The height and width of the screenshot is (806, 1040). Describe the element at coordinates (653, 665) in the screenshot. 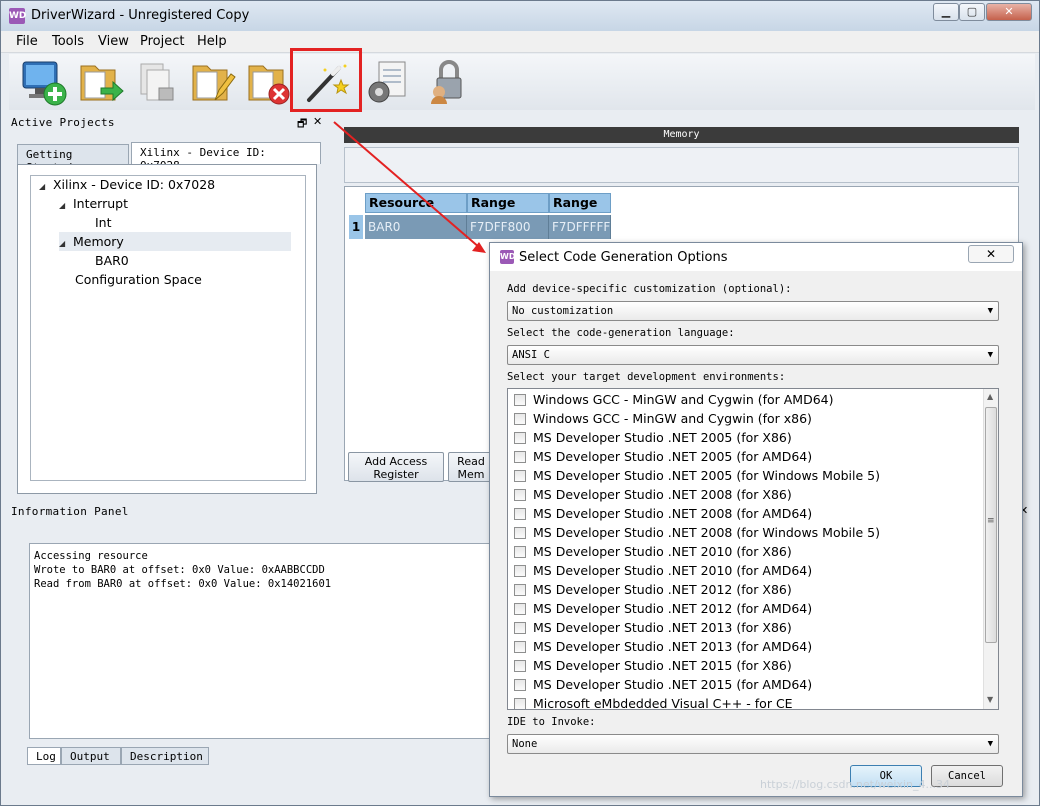

I see `env-item: MS Developer Studio .NET 2015 (for X86)` at that location.